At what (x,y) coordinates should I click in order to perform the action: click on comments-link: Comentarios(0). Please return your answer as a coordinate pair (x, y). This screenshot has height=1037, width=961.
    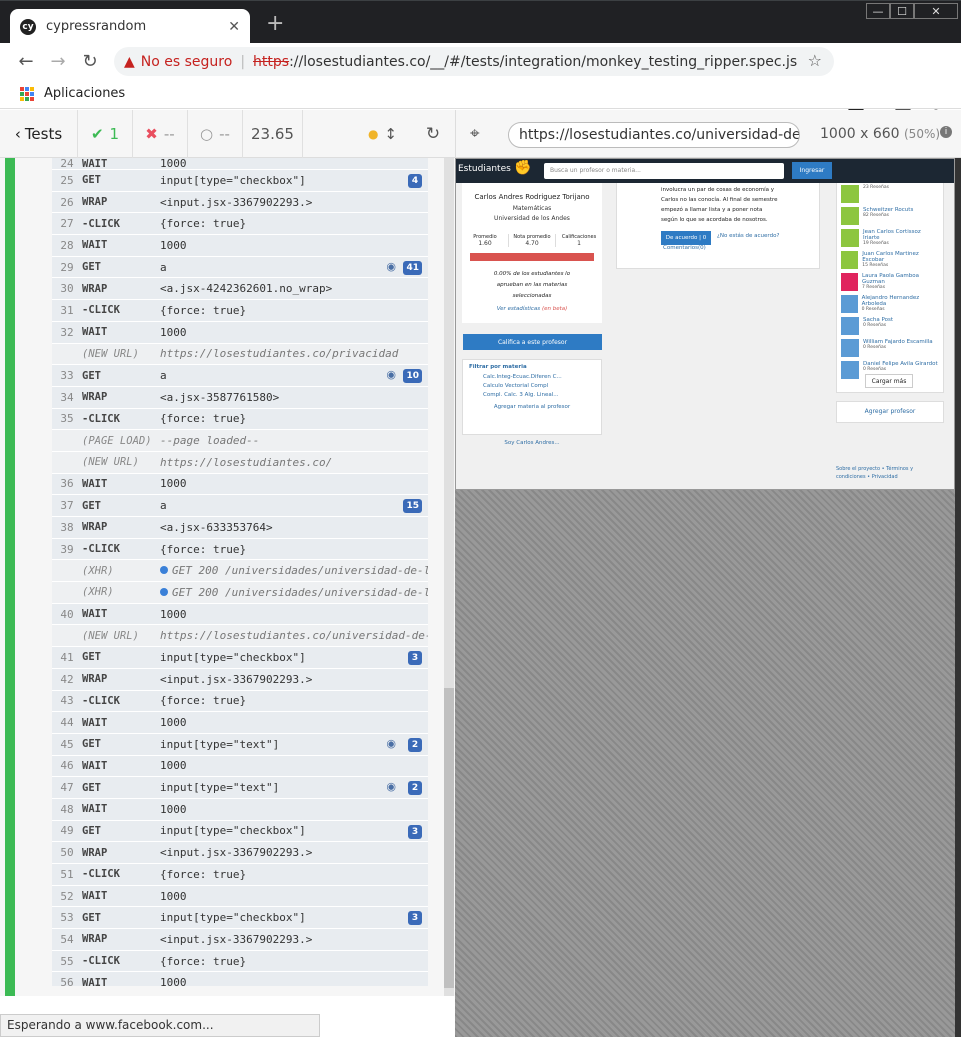
    Looking at the image, I should click on (684, 248).